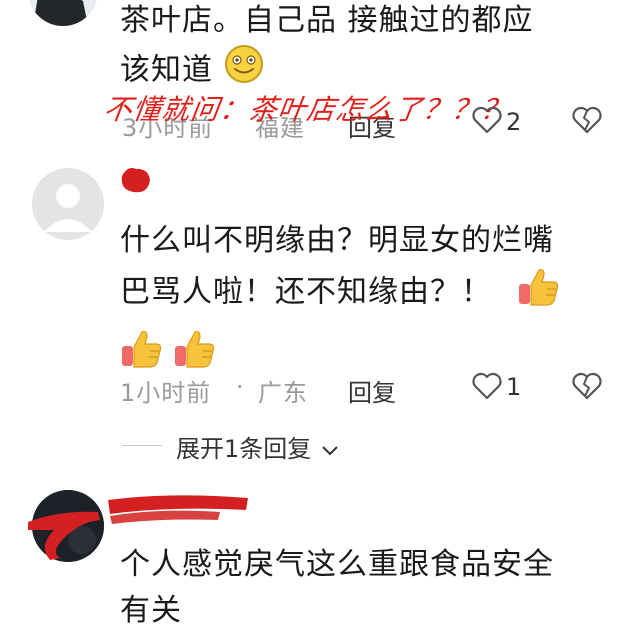 Image resolution: width=640 pixels, height=640 pixels. Describe the element at coordinates (166, 393) in the screenshot. I see `comment-2-time: 1小时前` at that location.